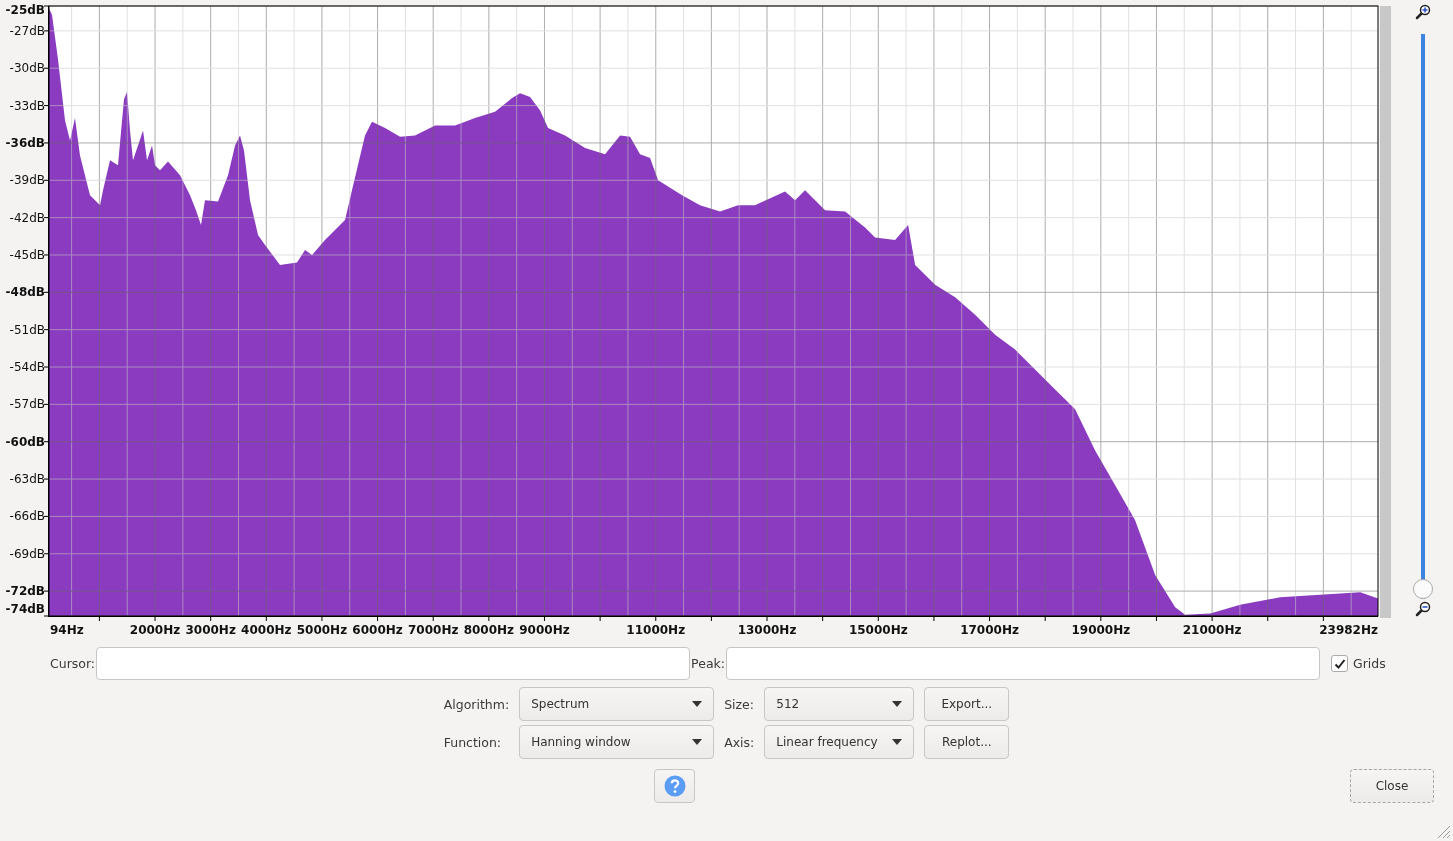  Describe the element at coordinates (155, 630) in the screenshot. I see `axis-tick-label: 2000Hz` at that location.